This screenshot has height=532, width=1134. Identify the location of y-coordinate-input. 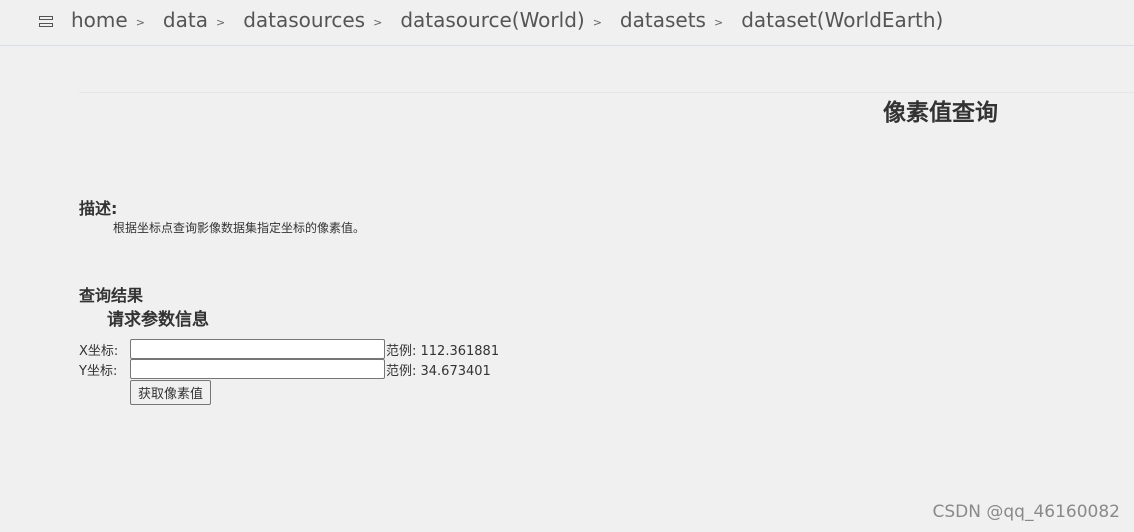
(257, 369).